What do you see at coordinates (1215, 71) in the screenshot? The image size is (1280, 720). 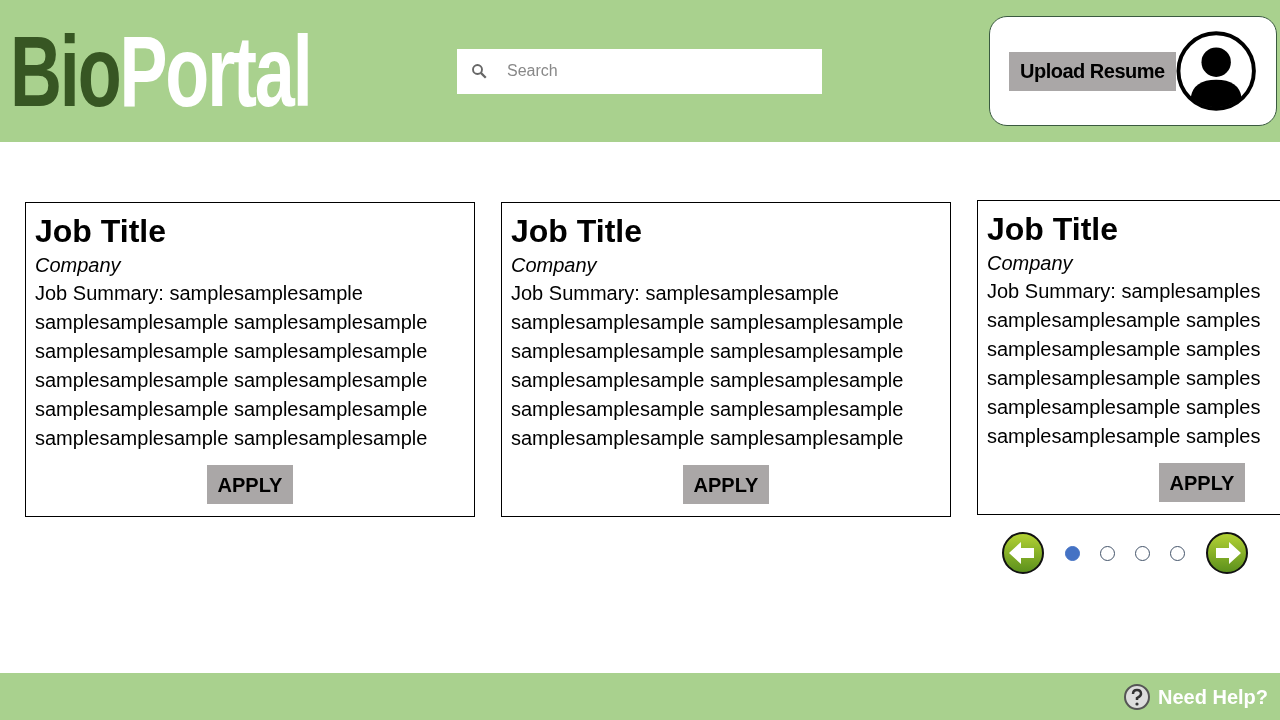 I see `avatar-icon` at bounding box center [1215, 71].